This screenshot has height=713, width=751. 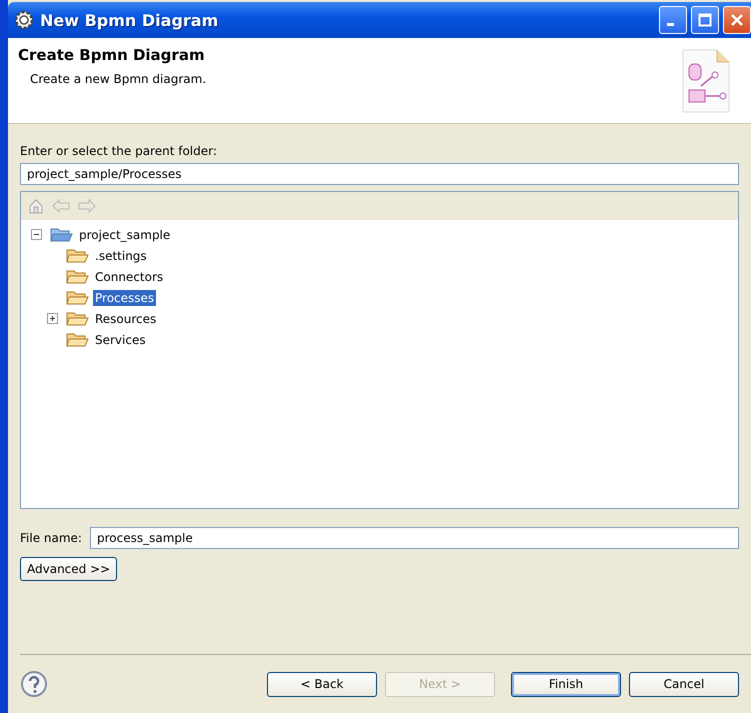 I want to click on page-title: Create Bpmn Diagram, so click(x=112, y=55).